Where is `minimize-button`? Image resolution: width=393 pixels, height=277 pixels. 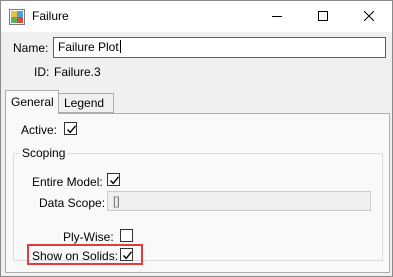
minimize-button is located at coordinates (277, 16).